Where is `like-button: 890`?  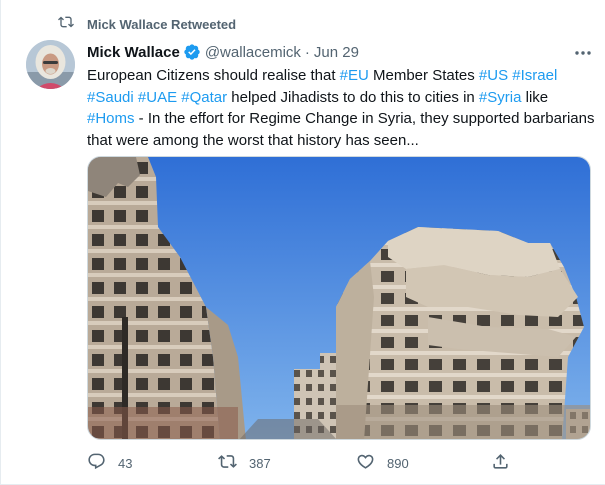
like-button: 890 is located at coordinates (382, 463).